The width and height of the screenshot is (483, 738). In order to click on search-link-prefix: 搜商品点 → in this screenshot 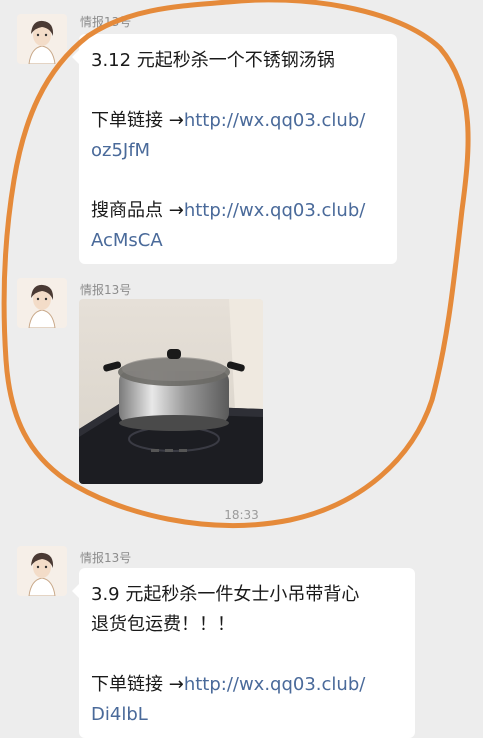, I will do `click(137, 210)`.